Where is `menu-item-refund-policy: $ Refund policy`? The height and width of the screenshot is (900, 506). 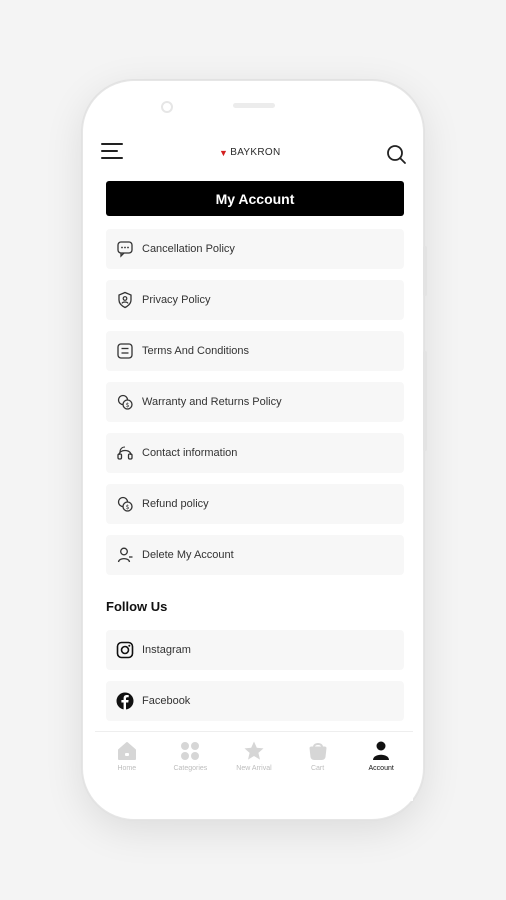 menu-item-refund-policy: $ Refund policy is located at coordinates (255, 504).